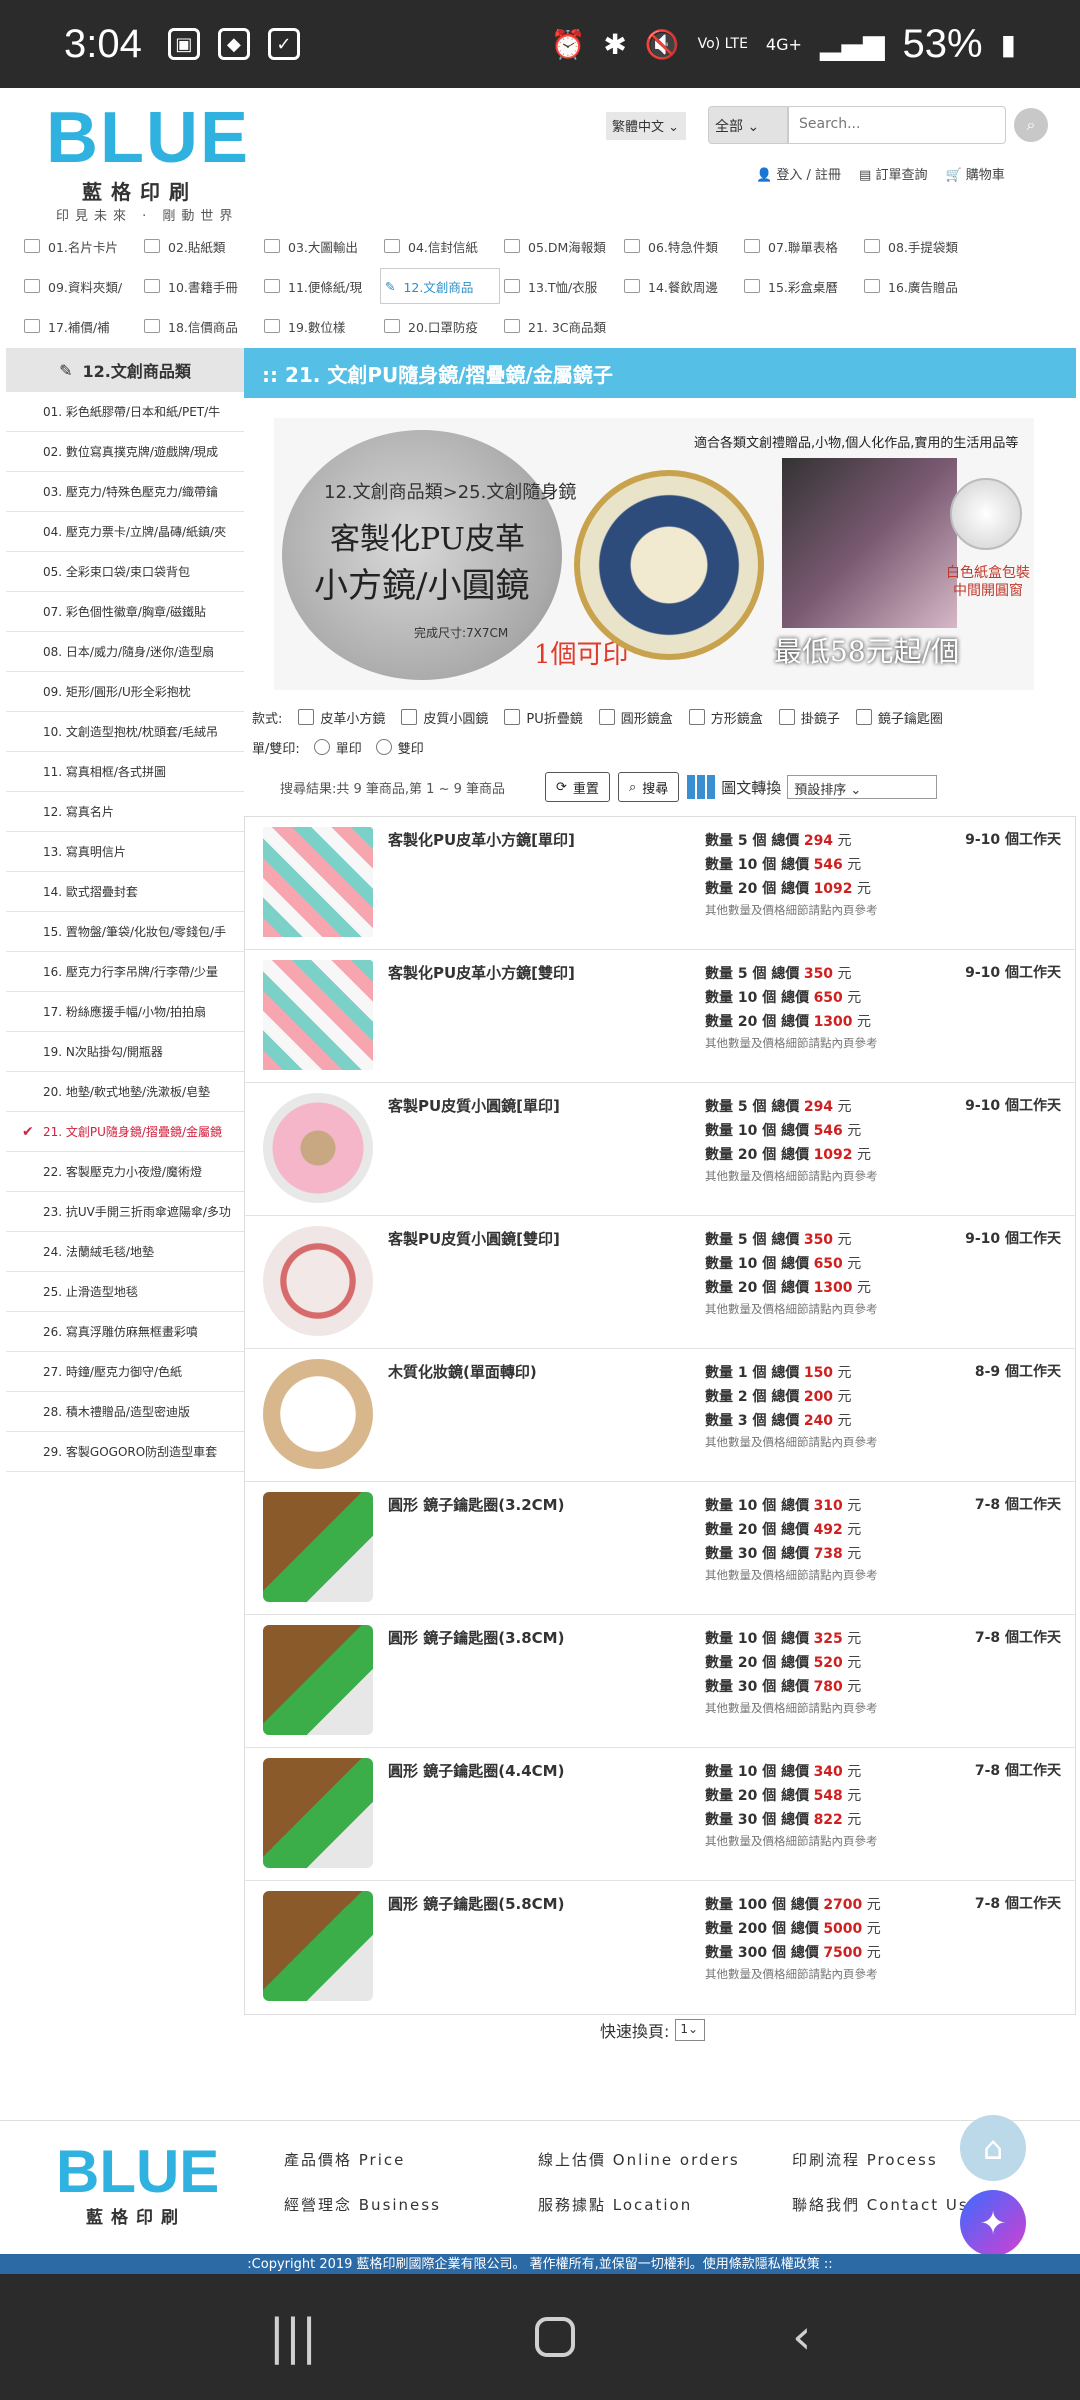 This screenshot has width=1080, height=2400. Describe the element at coordinates (648, 787) in the screenshot. I see `search-button: ⌕ 搜尋` at that location.